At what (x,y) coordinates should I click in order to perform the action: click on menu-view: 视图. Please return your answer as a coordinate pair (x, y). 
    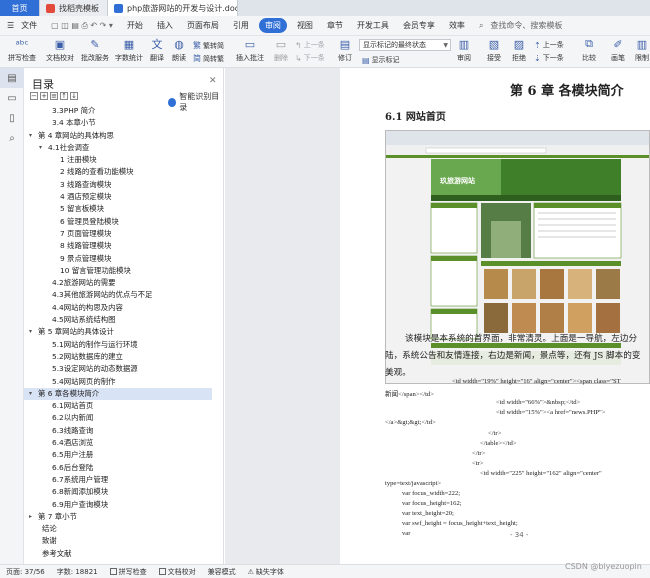
    Looking at the image, I should click on (305, 25).